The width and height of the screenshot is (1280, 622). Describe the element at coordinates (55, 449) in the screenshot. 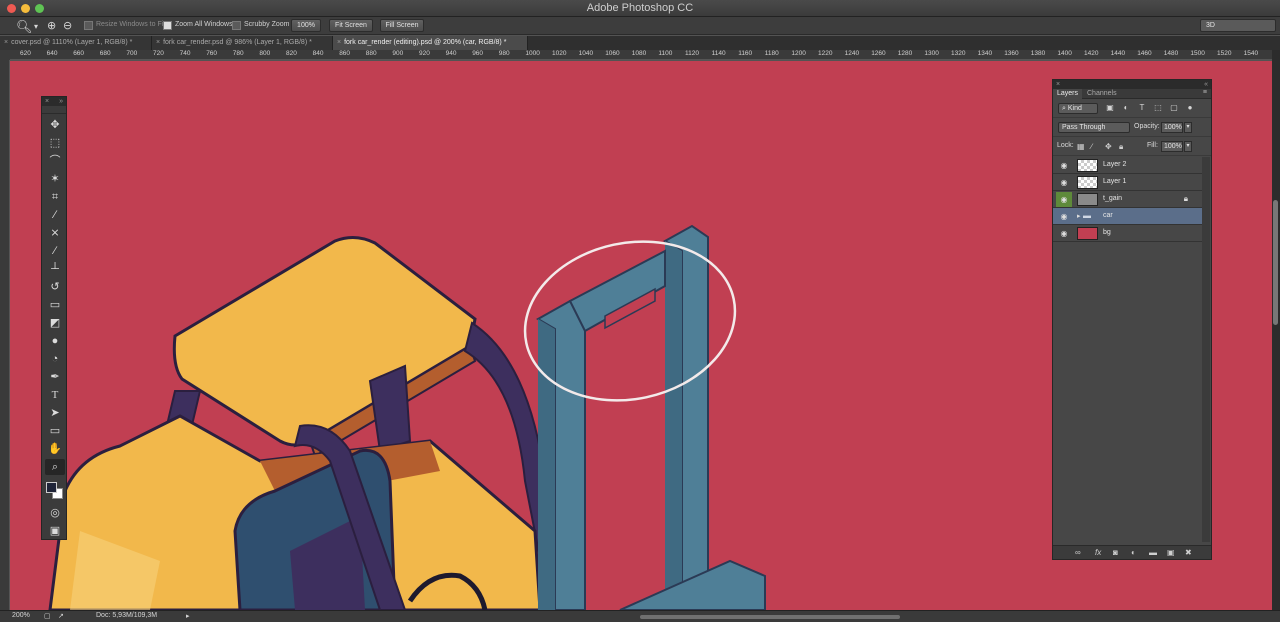

I see `hand-tool-icon: ✋` at that location.